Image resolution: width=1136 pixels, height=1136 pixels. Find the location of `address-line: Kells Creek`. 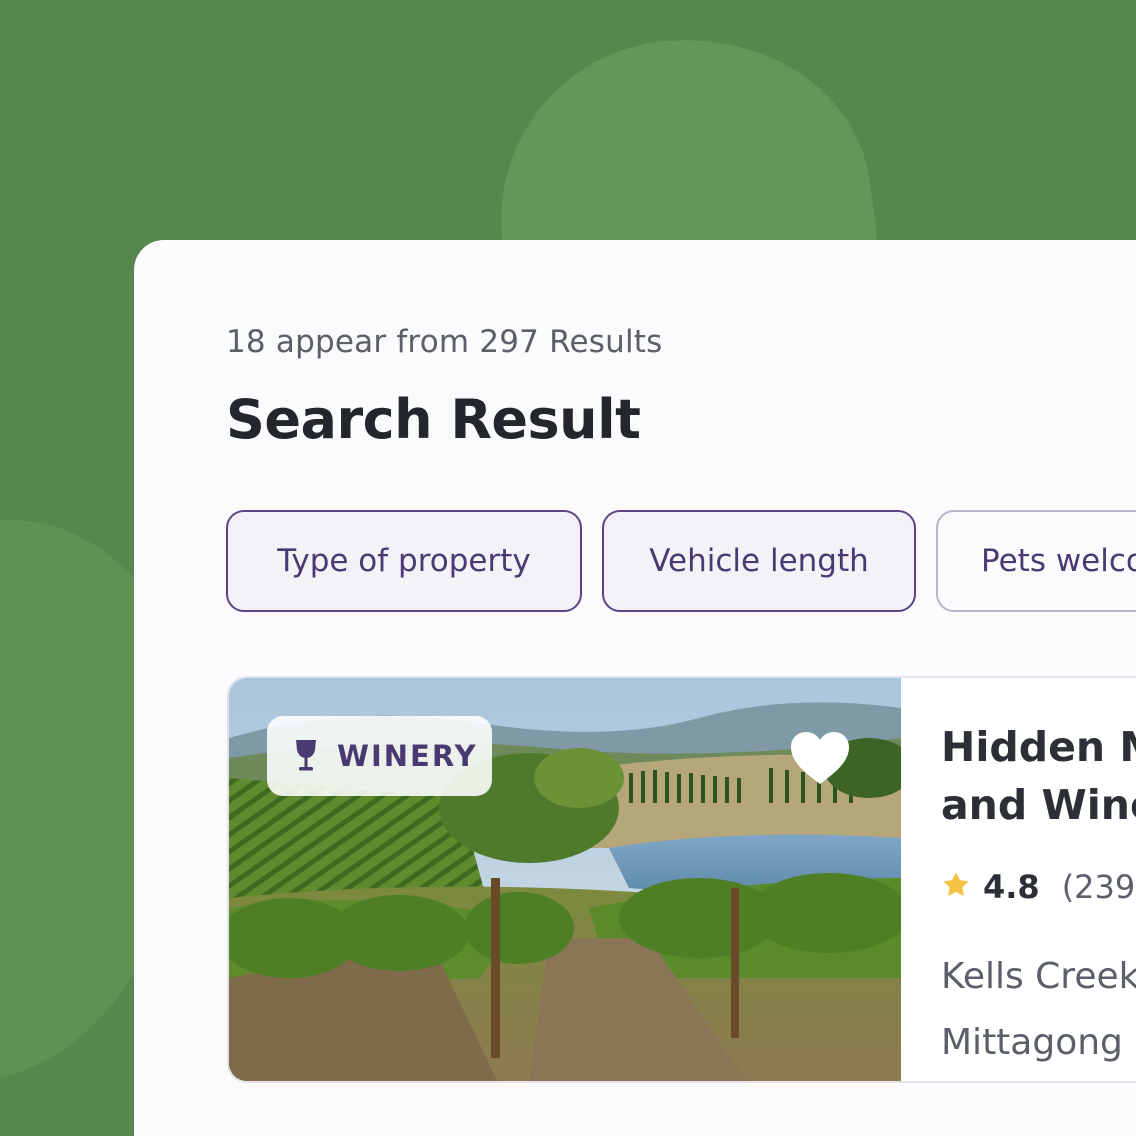

address-line: Kells Creek is located at coordinates (1038, 976).